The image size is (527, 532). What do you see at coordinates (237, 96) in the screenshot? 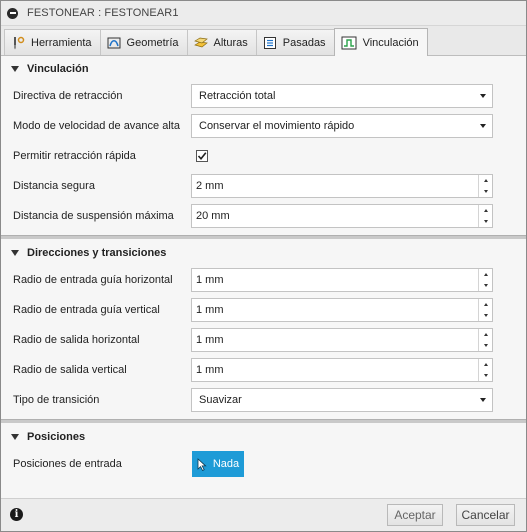
I see `select-value: Retracción total` at bounding box center [237, 96].